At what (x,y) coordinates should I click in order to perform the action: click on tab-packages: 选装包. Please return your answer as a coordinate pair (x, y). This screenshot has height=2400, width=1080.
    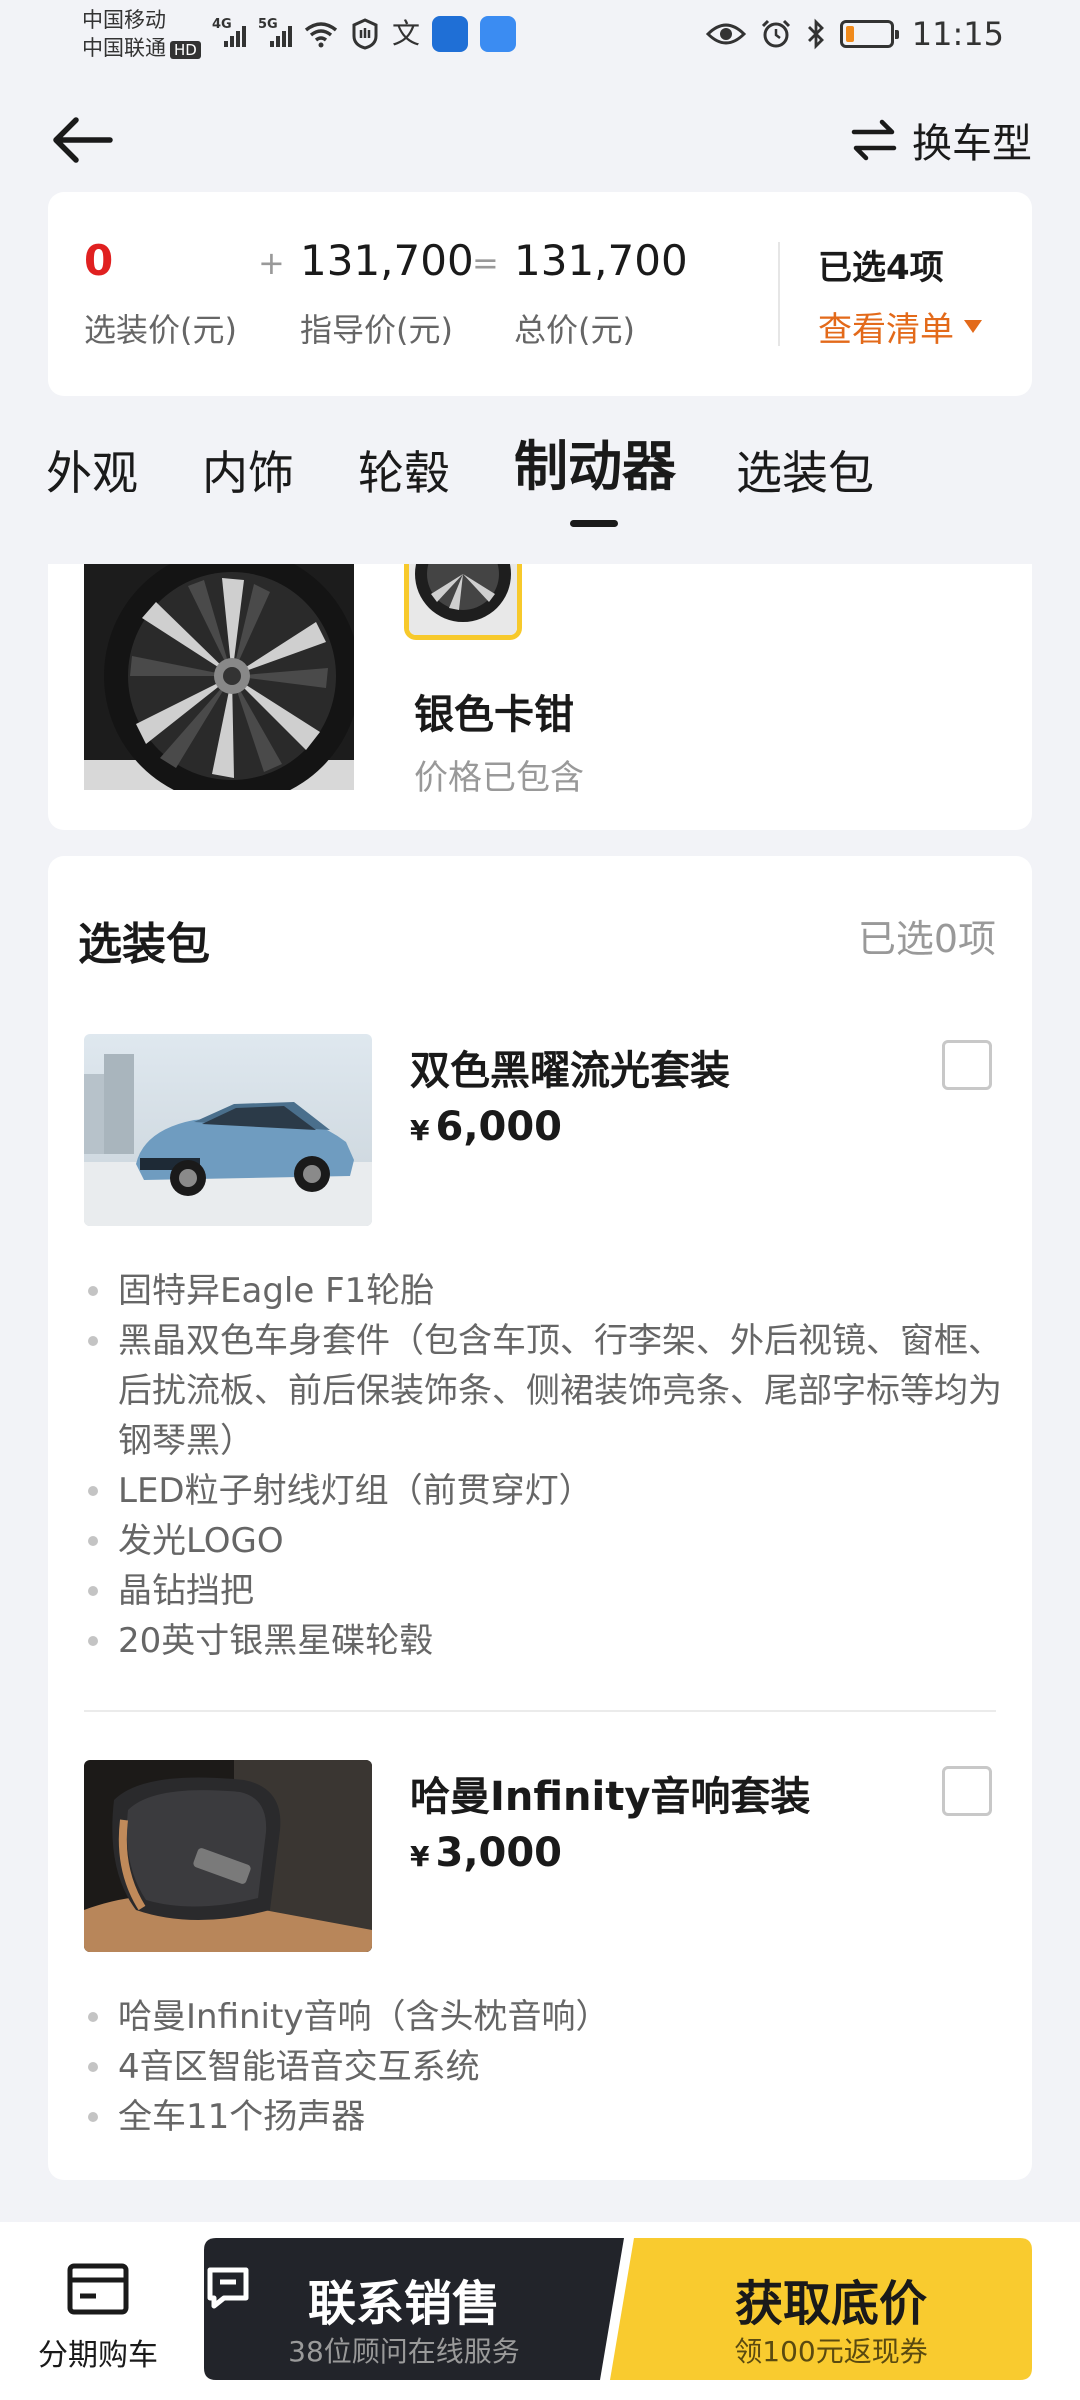
    Looking at the image, I should click on (805, 473).